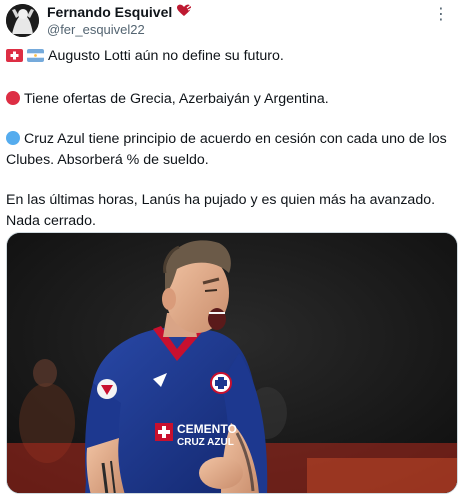 This screenshot has height=500, width=462. Describe the element at coordinates (22, 20) in the screenshot. I see `avatar` at that location.